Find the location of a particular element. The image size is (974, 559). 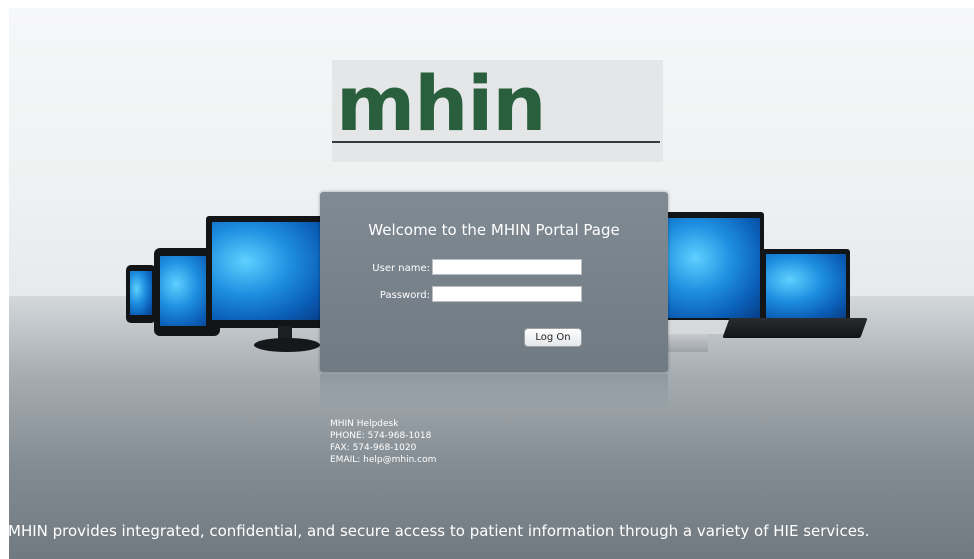

username-input is located at coordinates (507, 267).